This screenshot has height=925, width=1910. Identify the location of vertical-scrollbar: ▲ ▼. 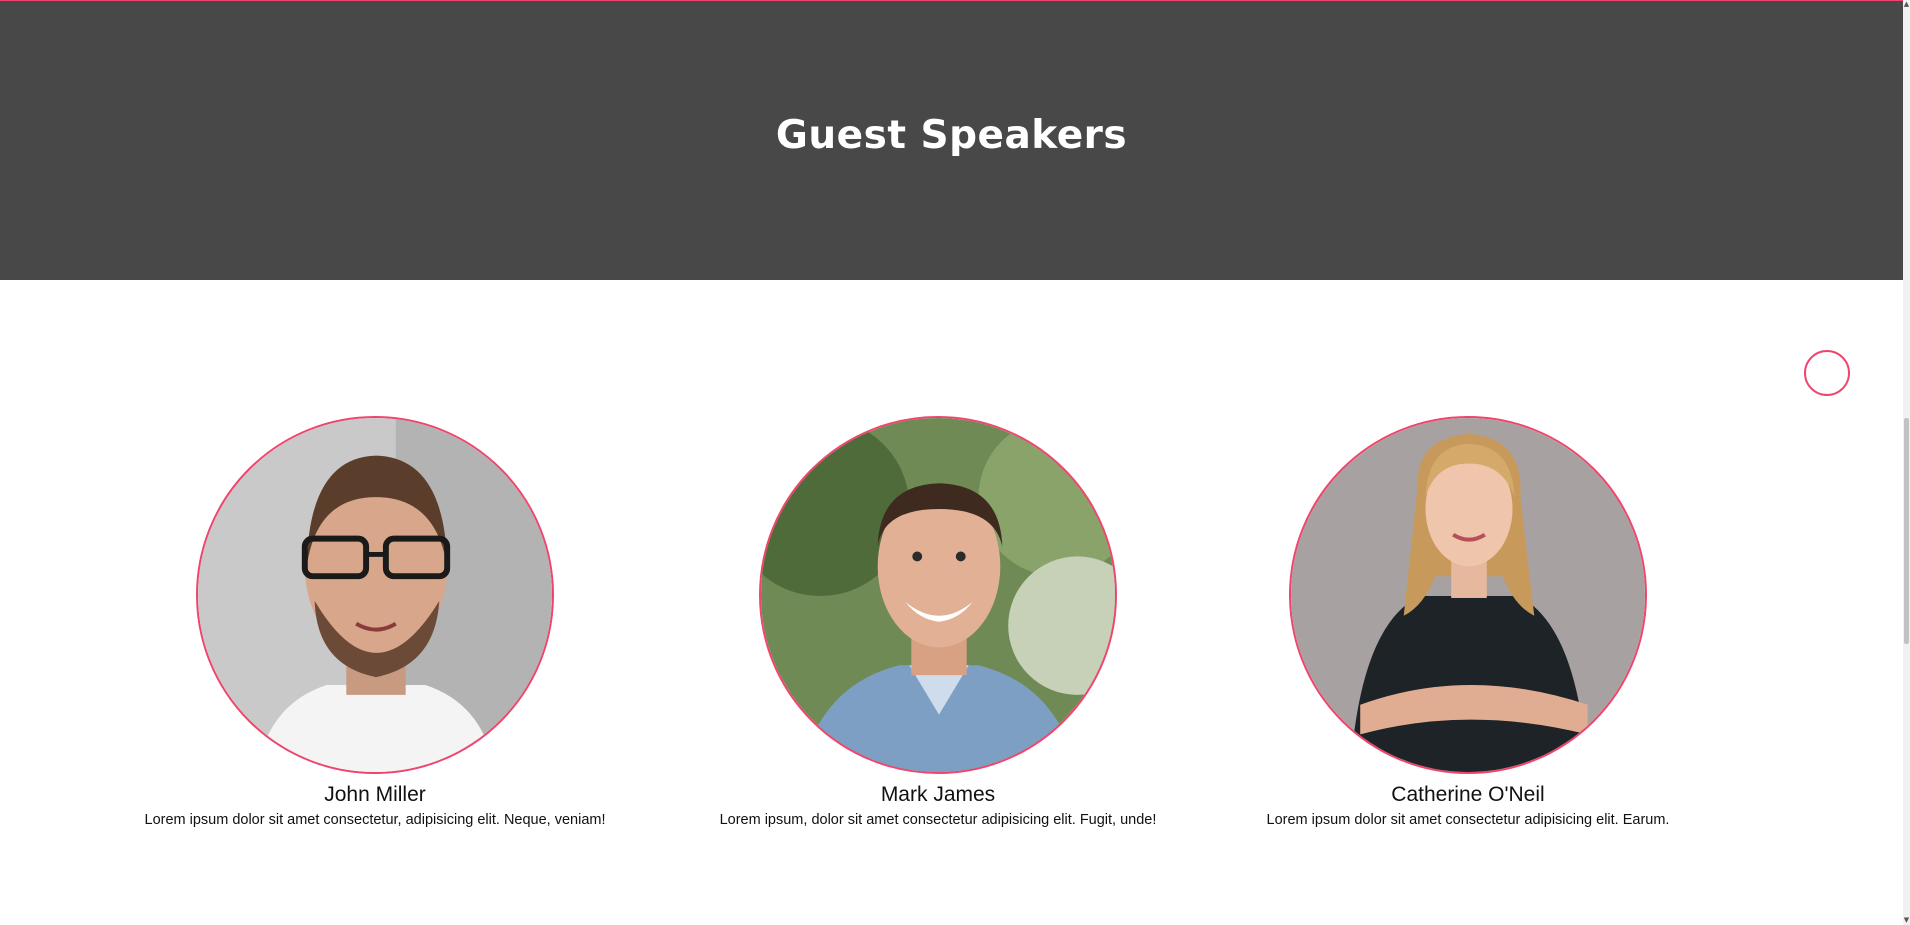
(1906, 462).